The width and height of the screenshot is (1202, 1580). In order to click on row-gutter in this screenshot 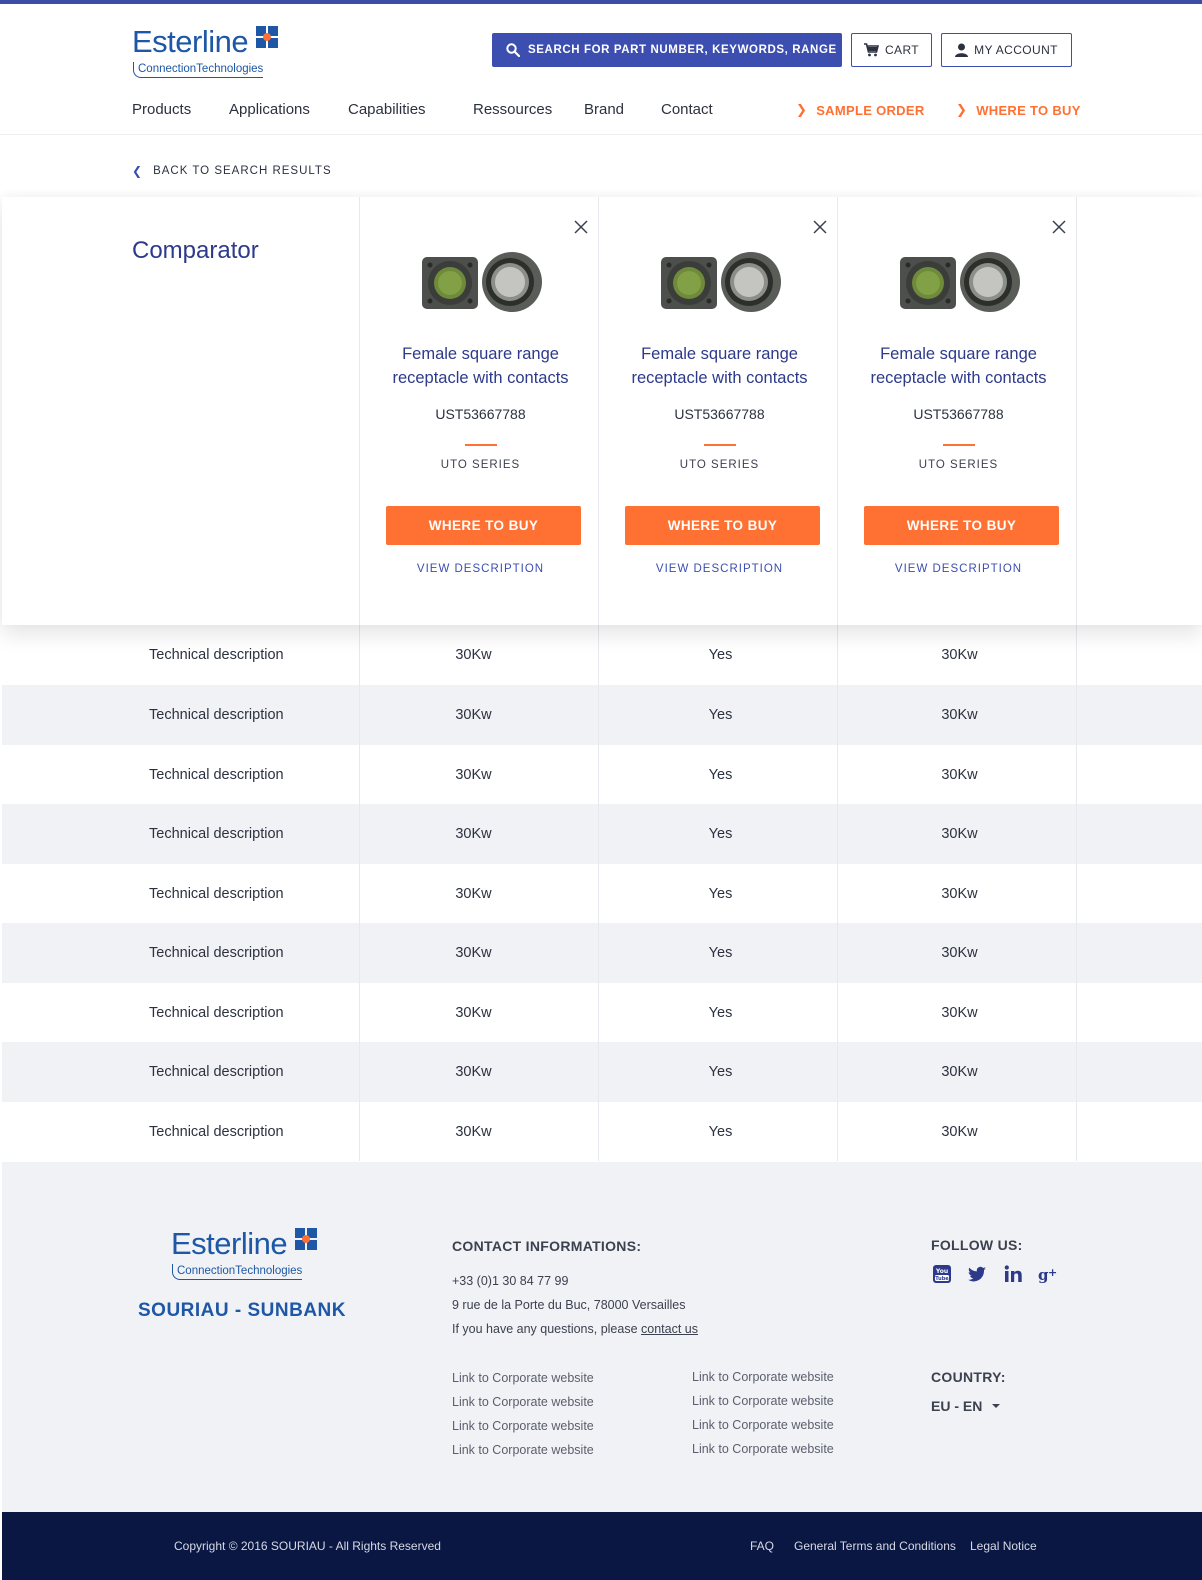, I will do `click(66, 893)`.